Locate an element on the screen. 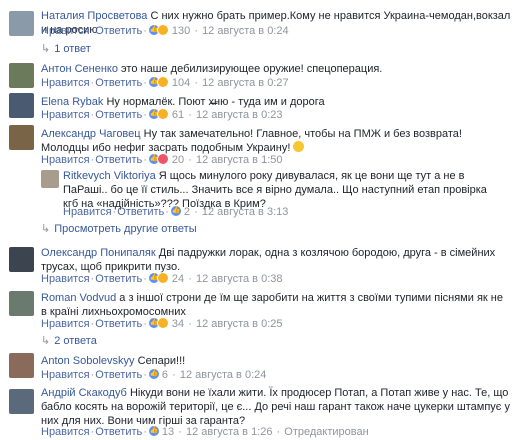 The image size is (518, 440). author-name: Александр Чаговец is located at coordinates (91, 134).